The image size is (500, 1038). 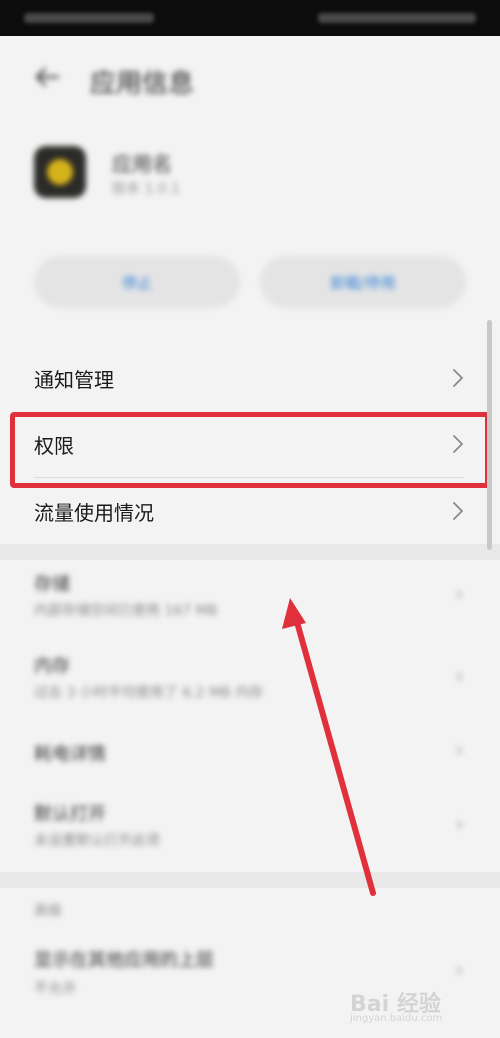 I want to click on stop-button: 停止, so click(x=137, y=282).